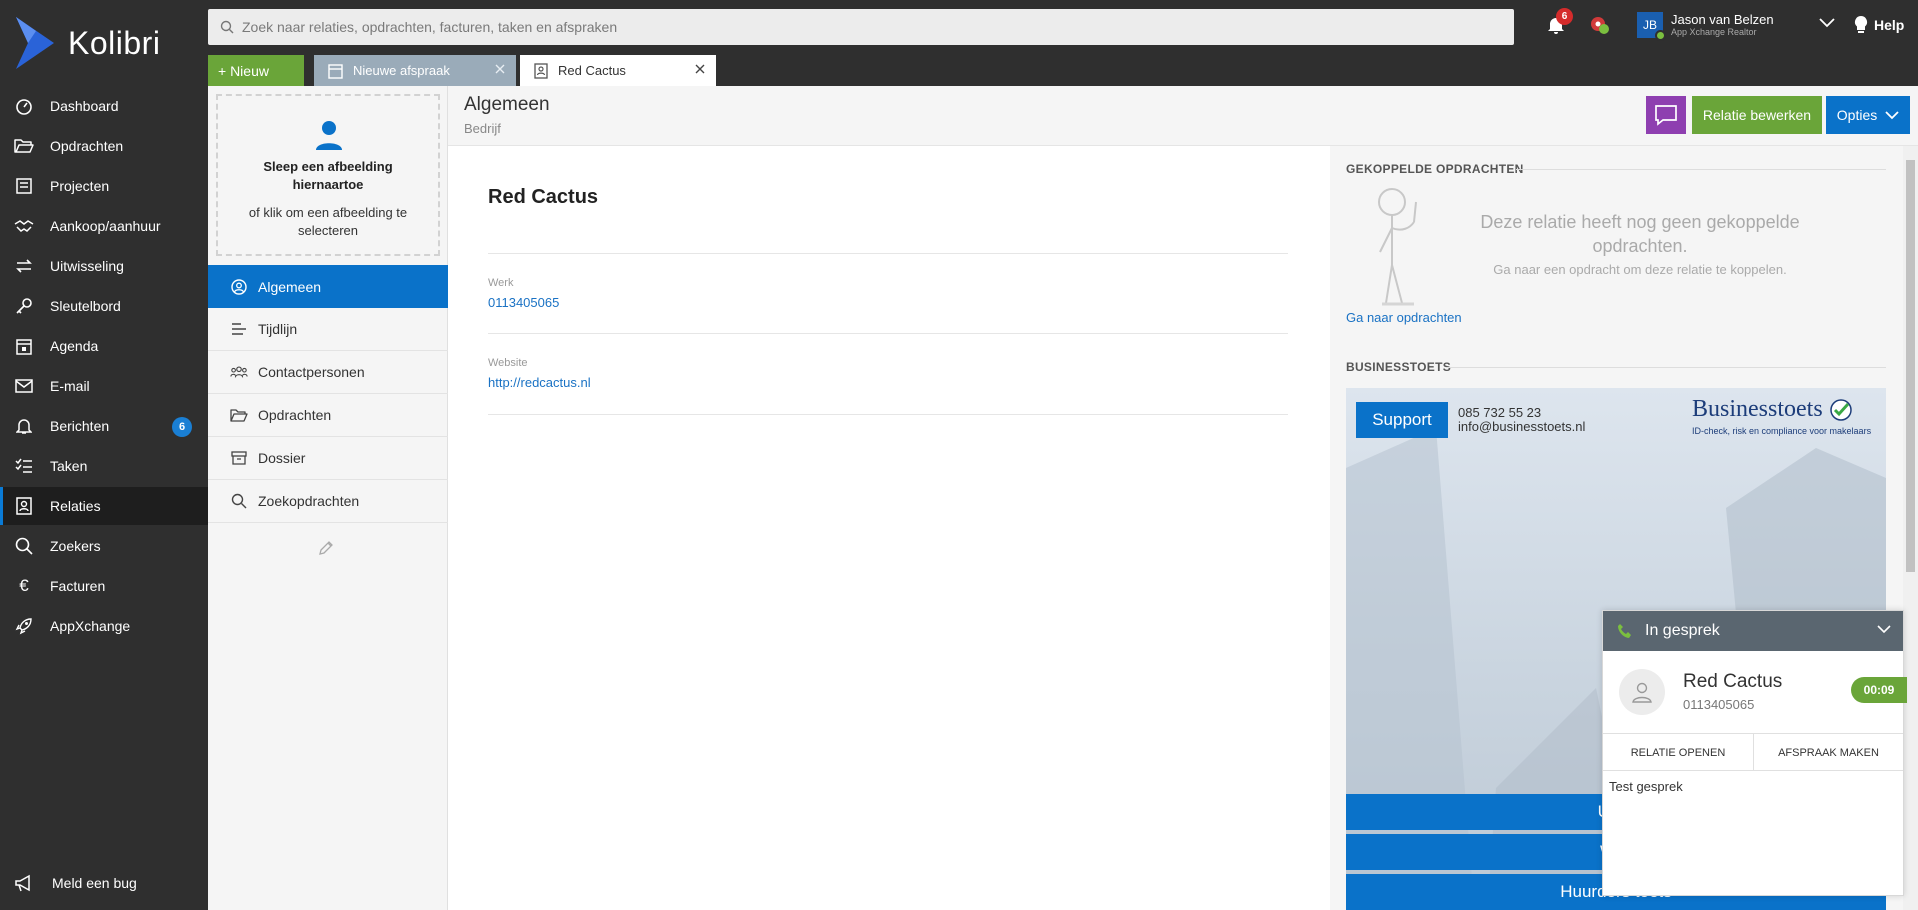  I want to click on sidebar-item-taken: Taken, so click(104, 466).